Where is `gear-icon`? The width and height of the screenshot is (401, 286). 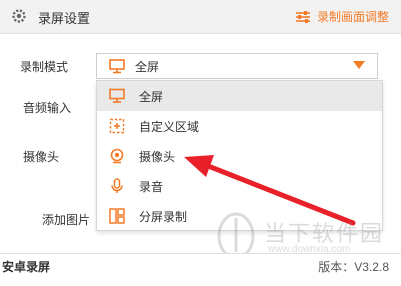
gear-icon is located at coordinates (19, 16).